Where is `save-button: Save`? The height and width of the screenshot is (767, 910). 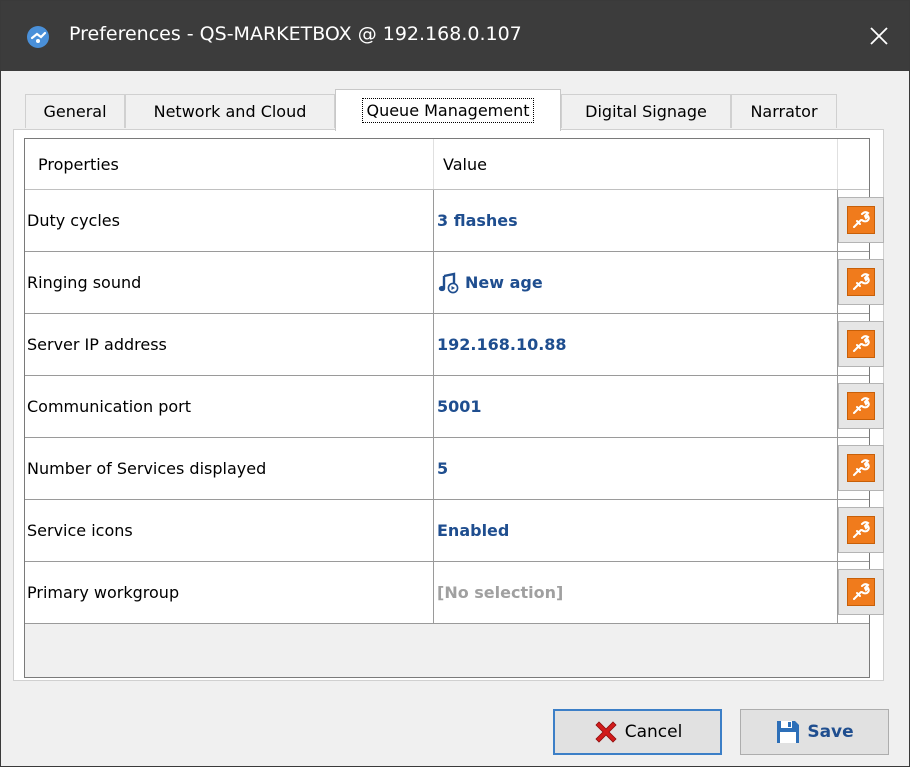 save-button: Save is located at coordinates (814, 732).